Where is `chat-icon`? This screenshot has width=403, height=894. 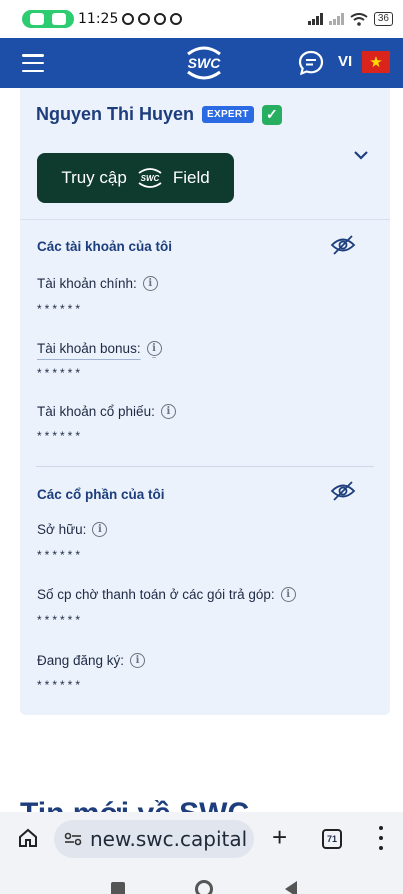
chat-icon is located at coordinates (311, 63).